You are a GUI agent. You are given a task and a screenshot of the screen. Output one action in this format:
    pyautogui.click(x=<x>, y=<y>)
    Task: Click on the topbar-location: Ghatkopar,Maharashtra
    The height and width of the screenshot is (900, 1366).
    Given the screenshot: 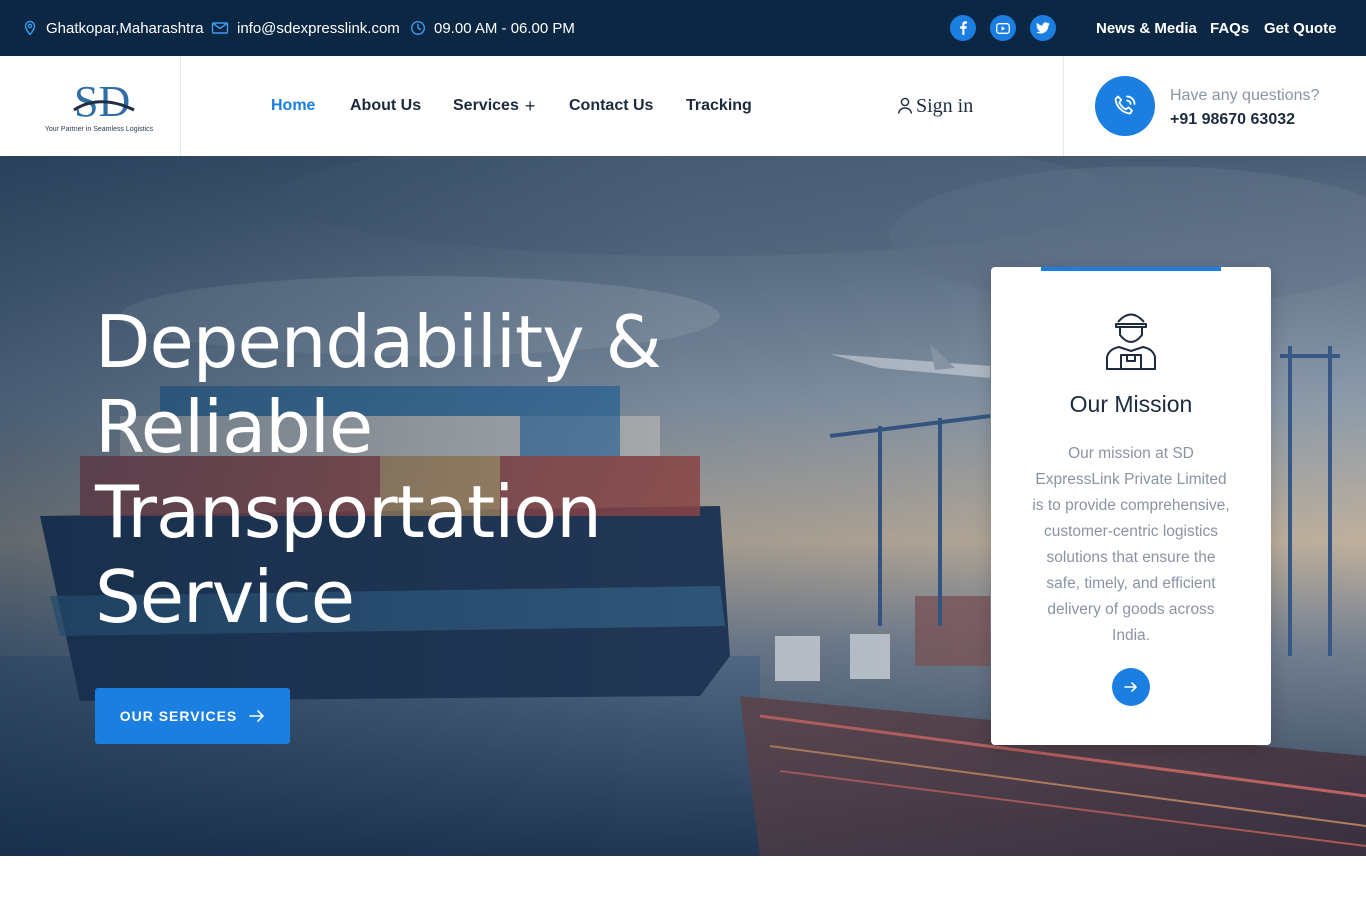 What is the action you would take?
    pyautogui.click(x=113, y=28)
    